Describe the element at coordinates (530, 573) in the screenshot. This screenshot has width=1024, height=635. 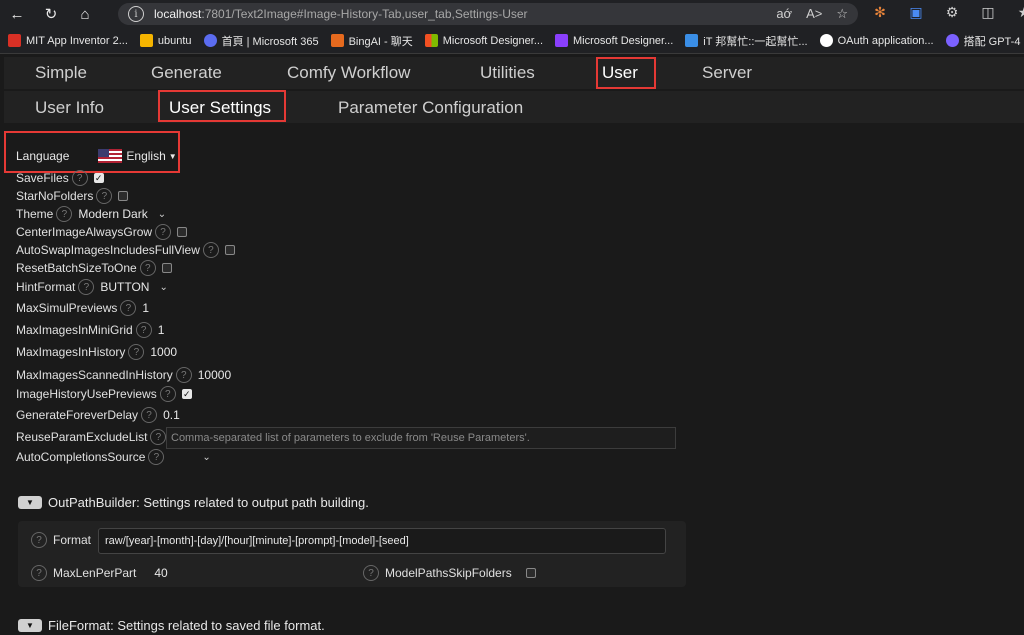
I see `skipfolders-checkbox` at that location.